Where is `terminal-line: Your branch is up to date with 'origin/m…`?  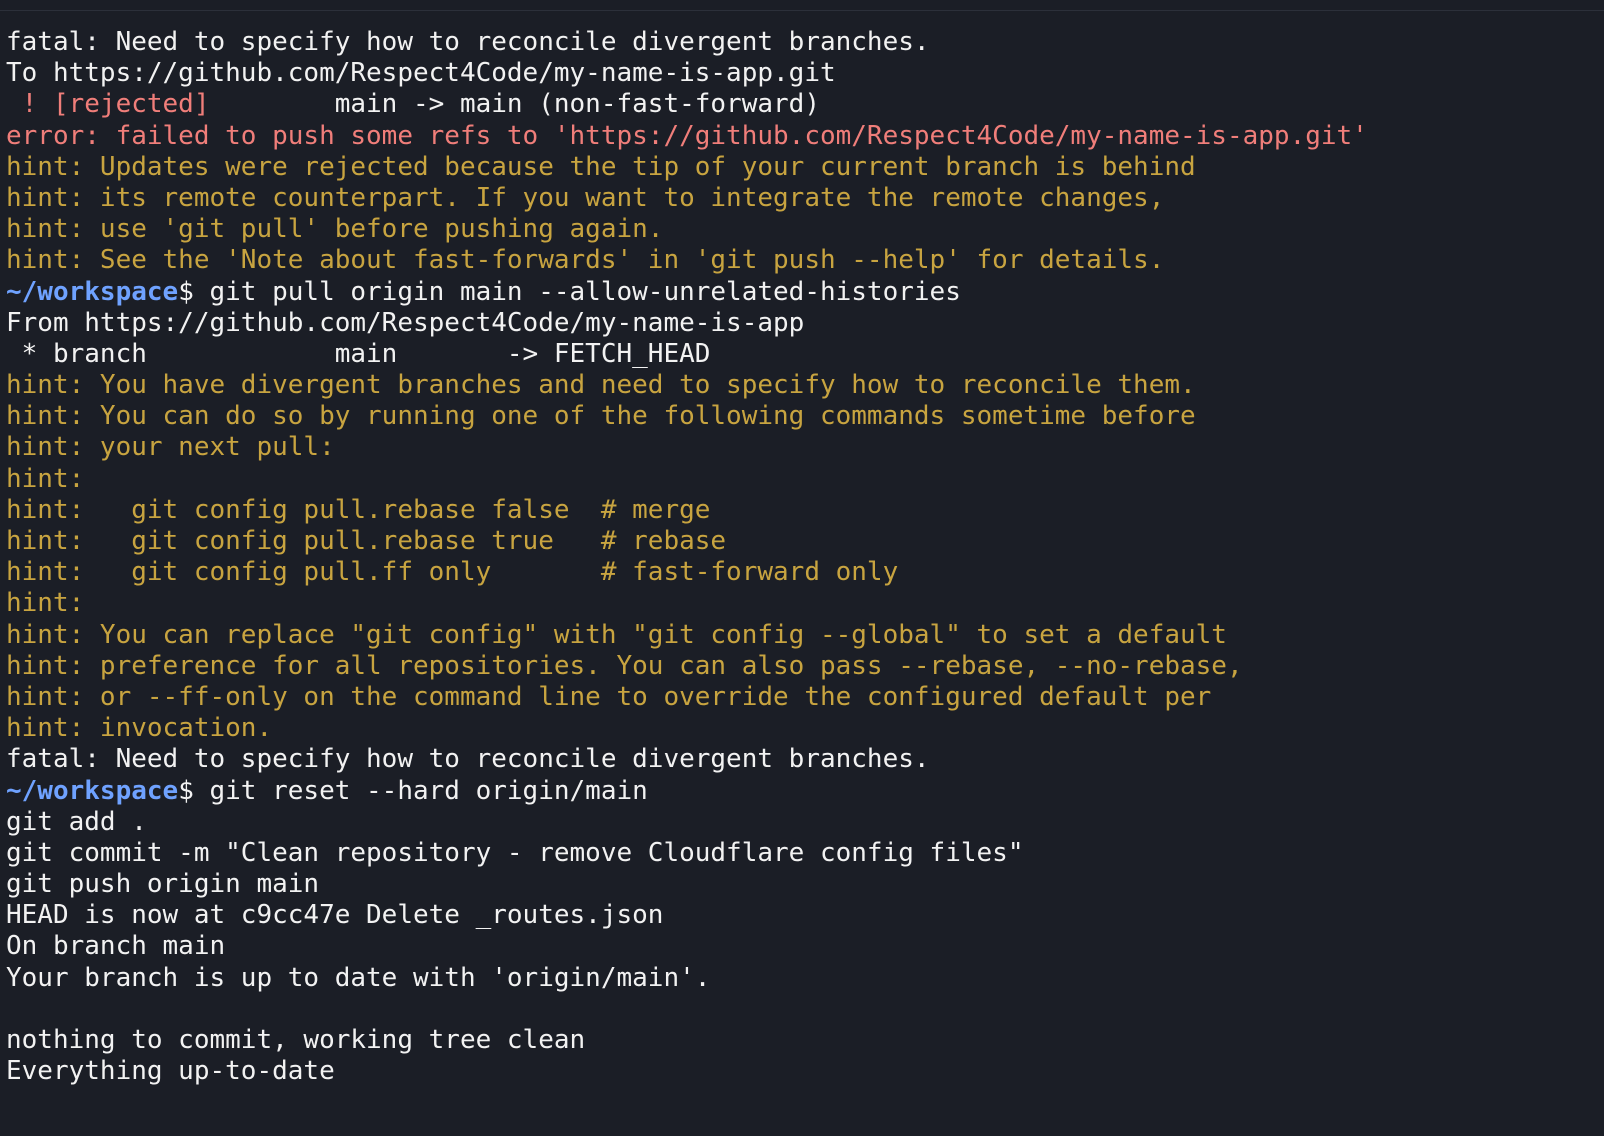 terminal-line: Your branch is up to date with 'origin/m… is located at coordinates (687, 978).